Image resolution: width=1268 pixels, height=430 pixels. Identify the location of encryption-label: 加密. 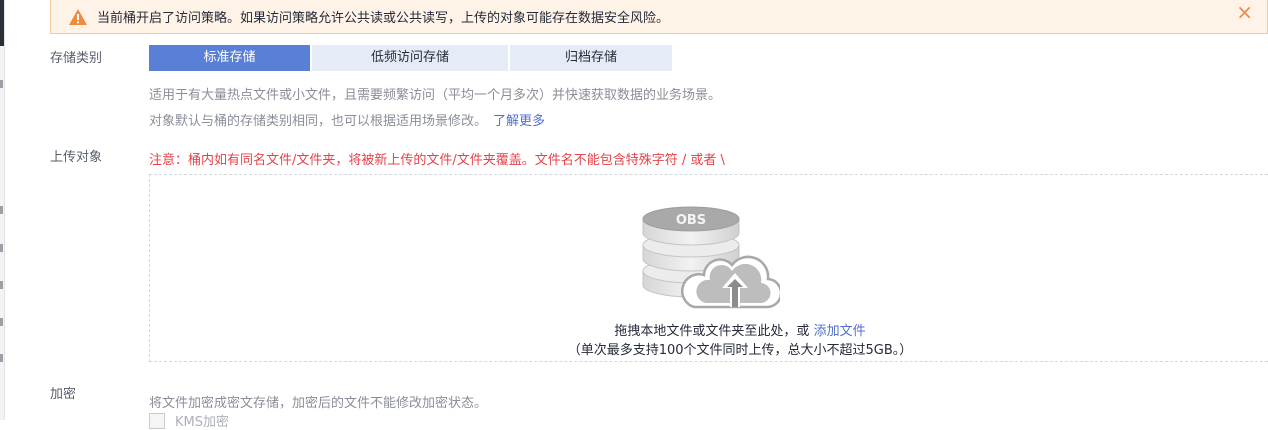
(63, 394).